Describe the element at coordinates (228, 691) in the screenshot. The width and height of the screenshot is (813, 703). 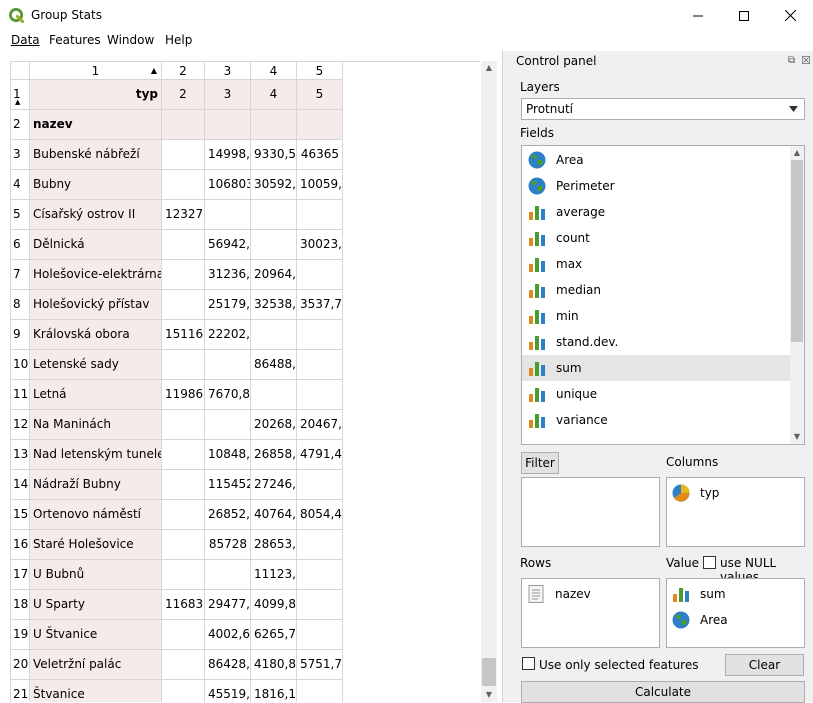
I see `table-cell: 45519,5` at that location.